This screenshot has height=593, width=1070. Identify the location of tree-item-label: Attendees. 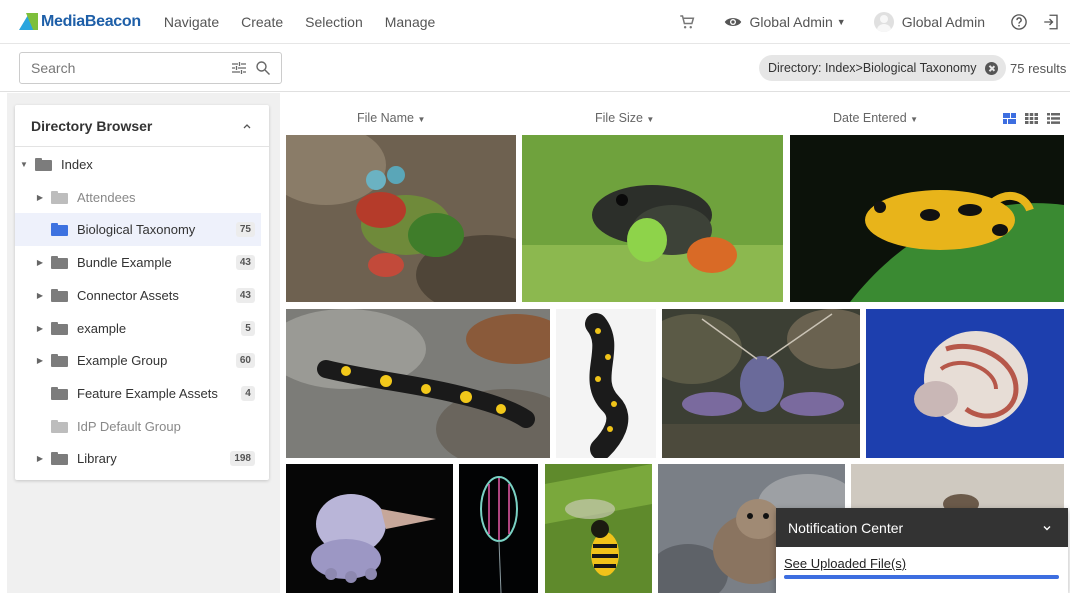
(106, 197).